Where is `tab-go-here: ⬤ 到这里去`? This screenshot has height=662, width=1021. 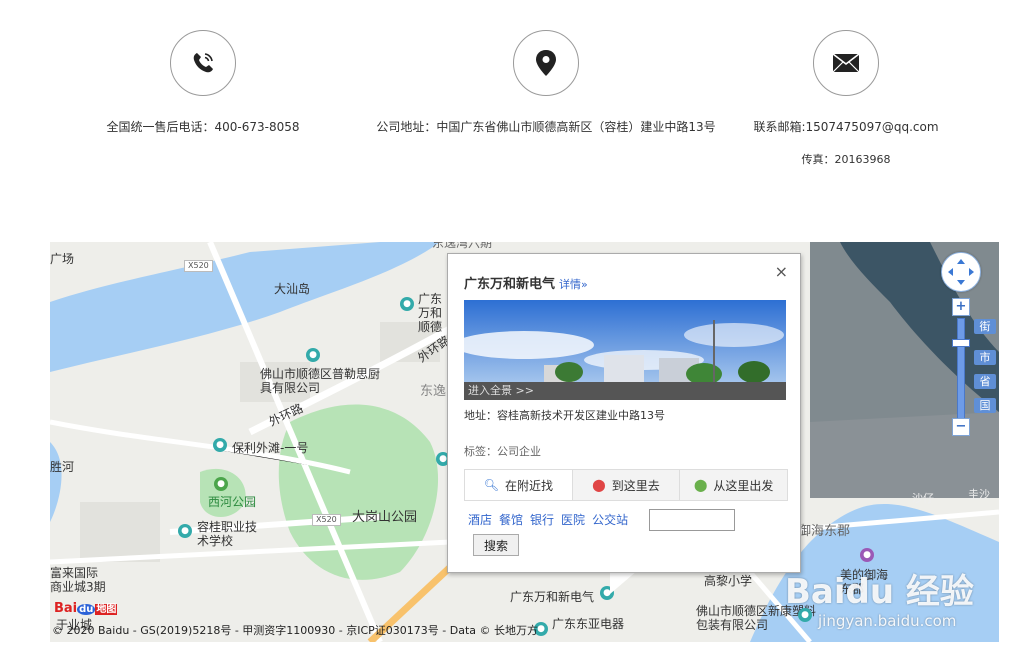 tab-go-here: ⬤ 到这里去 is located at coordinates (626, 485).